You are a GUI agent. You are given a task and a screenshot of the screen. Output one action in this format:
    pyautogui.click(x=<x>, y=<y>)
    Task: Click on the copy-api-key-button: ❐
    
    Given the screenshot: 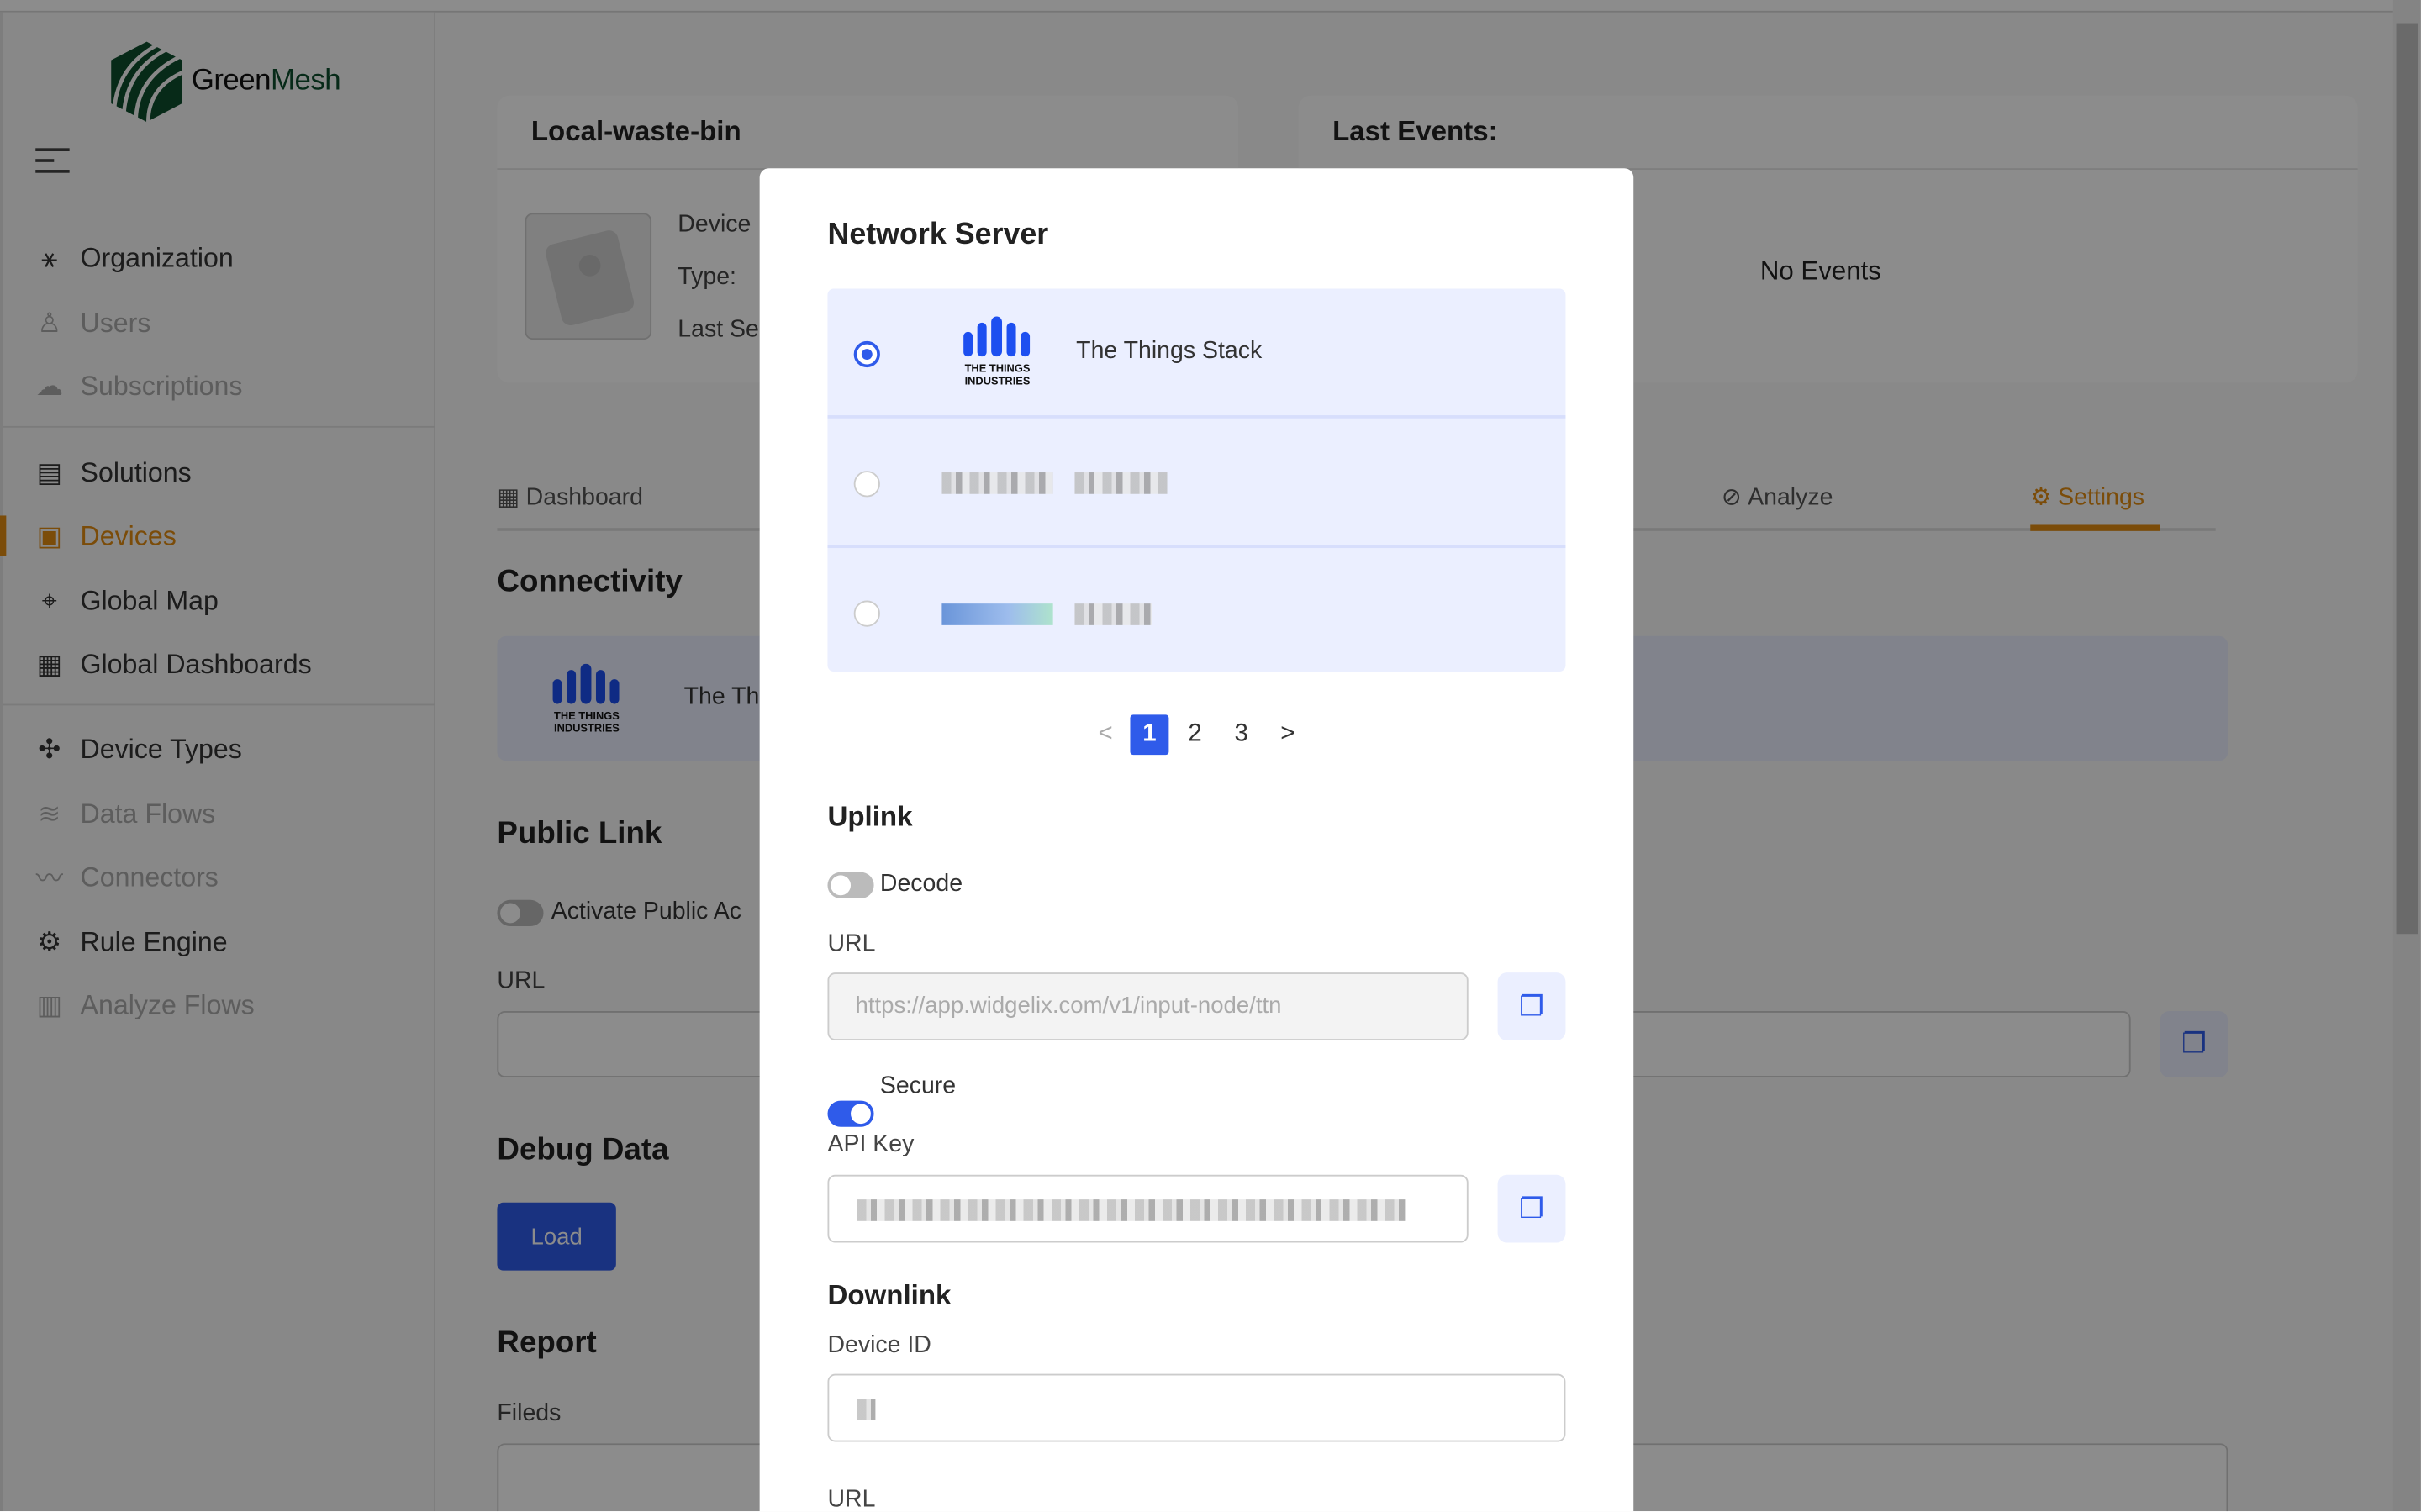 What is the action you would take?
    pyautogui.click(x=1531, y=1208)
    